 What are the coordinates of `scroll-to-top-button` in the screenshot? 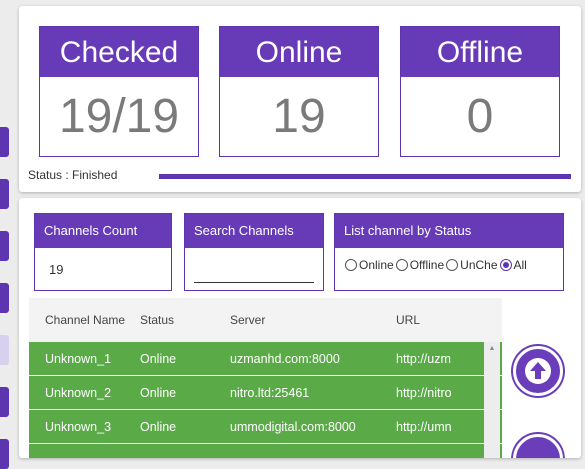 It's located at (538, 371).